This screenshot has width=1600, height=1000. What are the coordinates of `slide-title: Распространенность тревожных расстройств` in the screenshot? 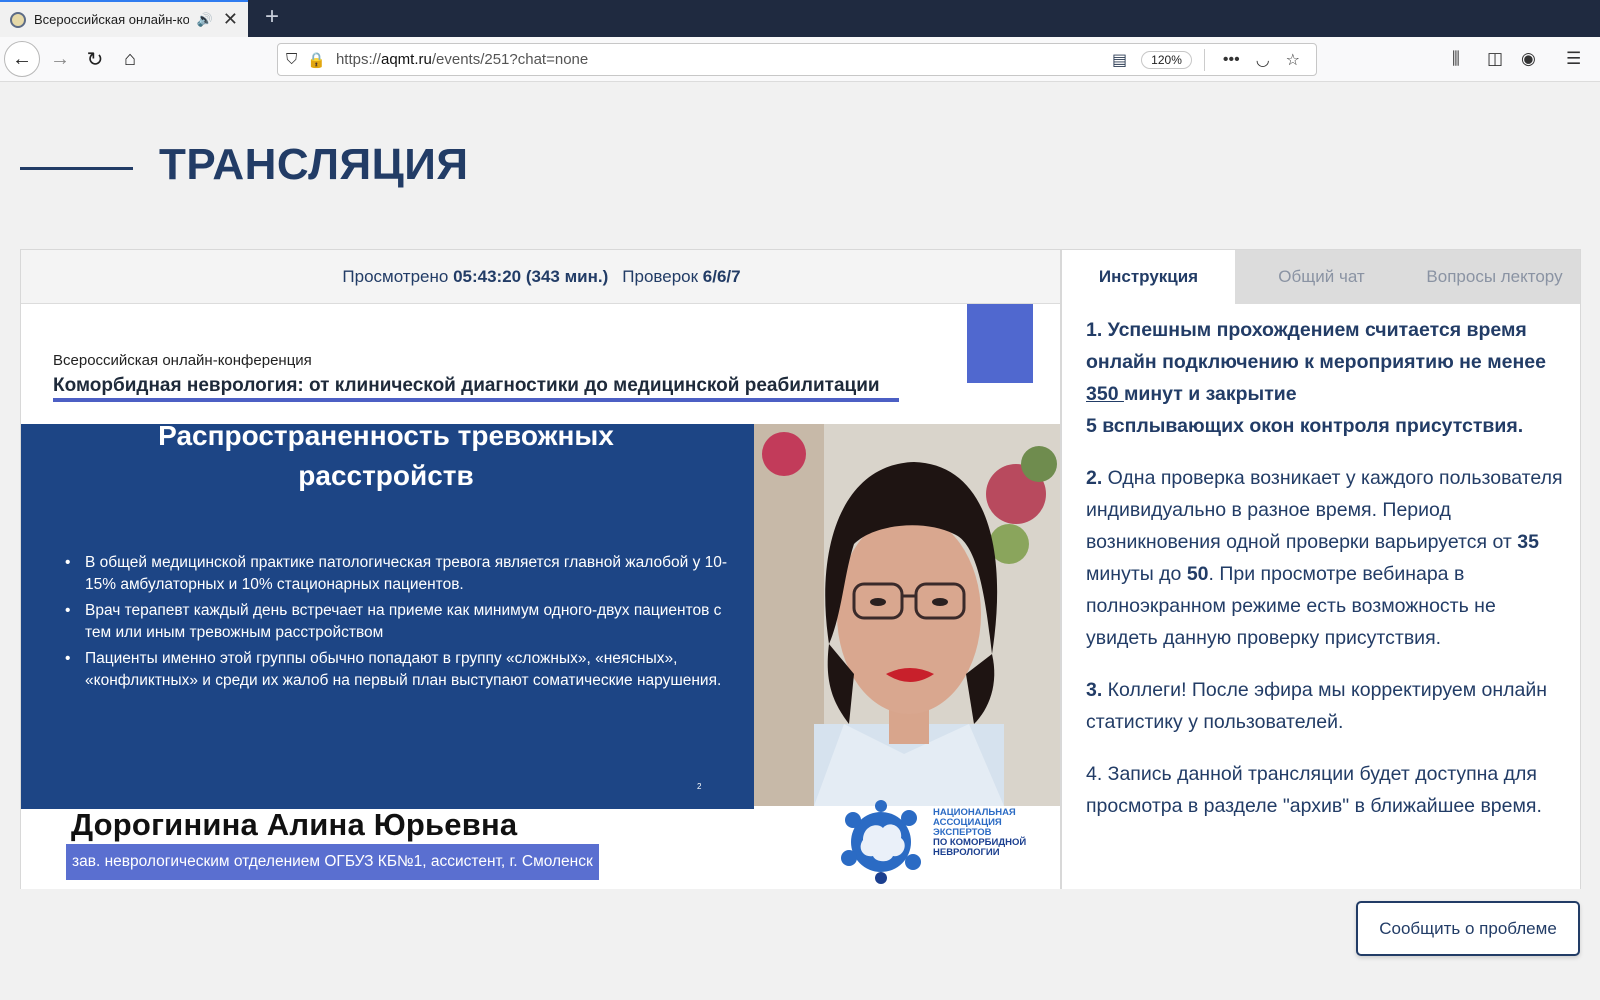 It's located at (386, 455).